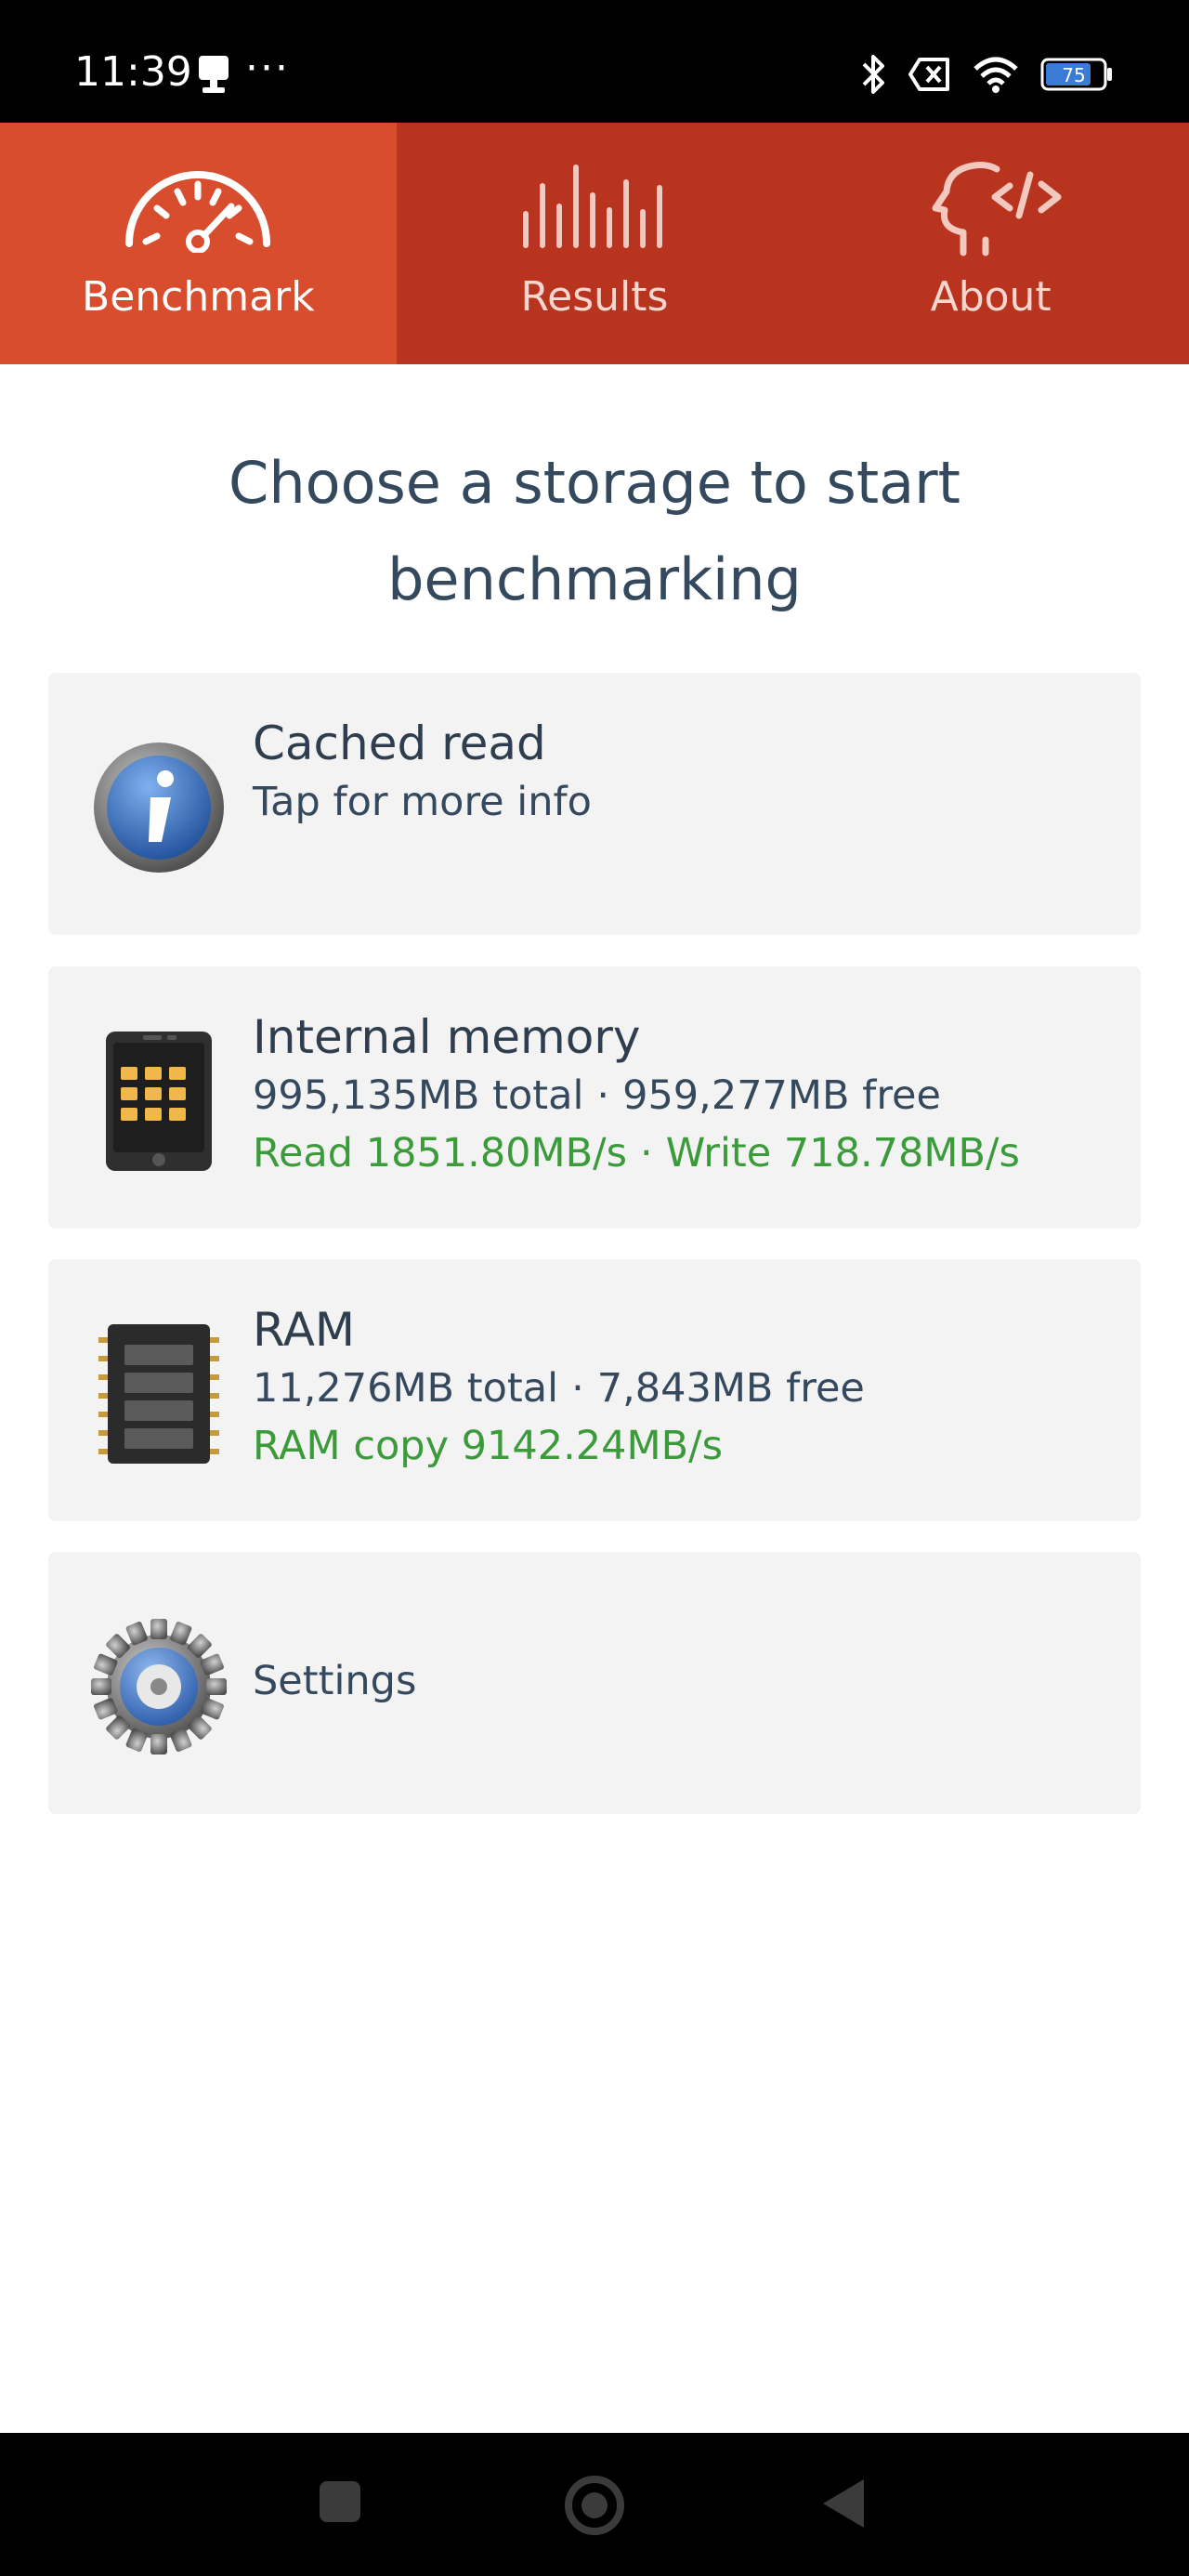  What do you see at coordinates (447, 1037) in the screenshot?
I see `card-title: Internal memory` at bounding box center [447, 1037].